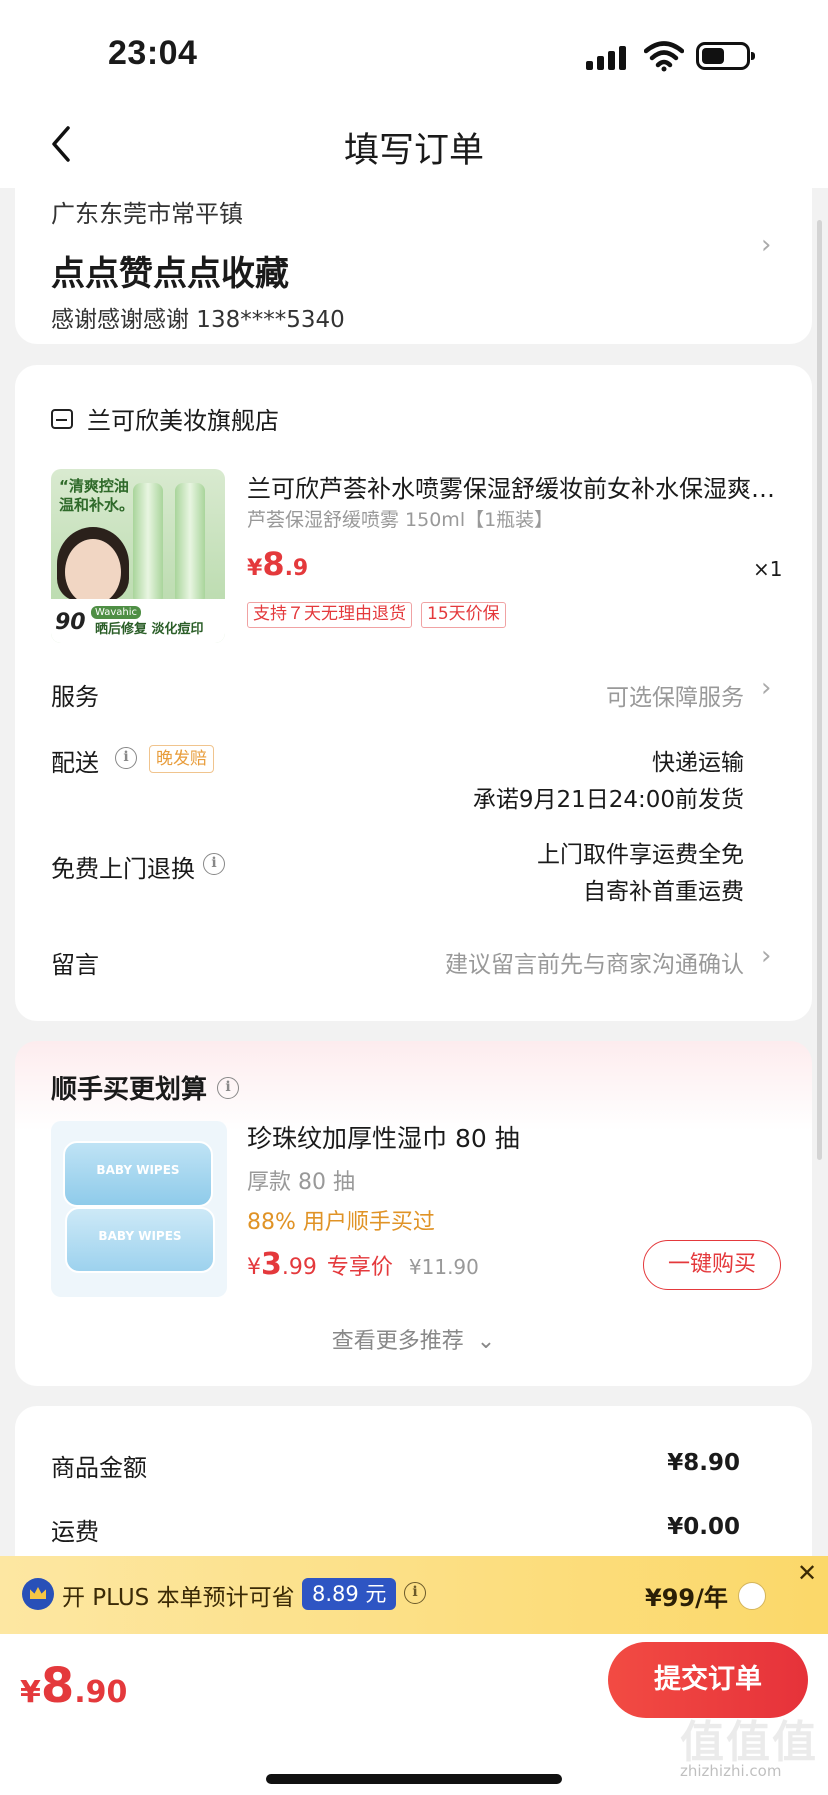  I want to click on battery-icon, so click(725, 56).